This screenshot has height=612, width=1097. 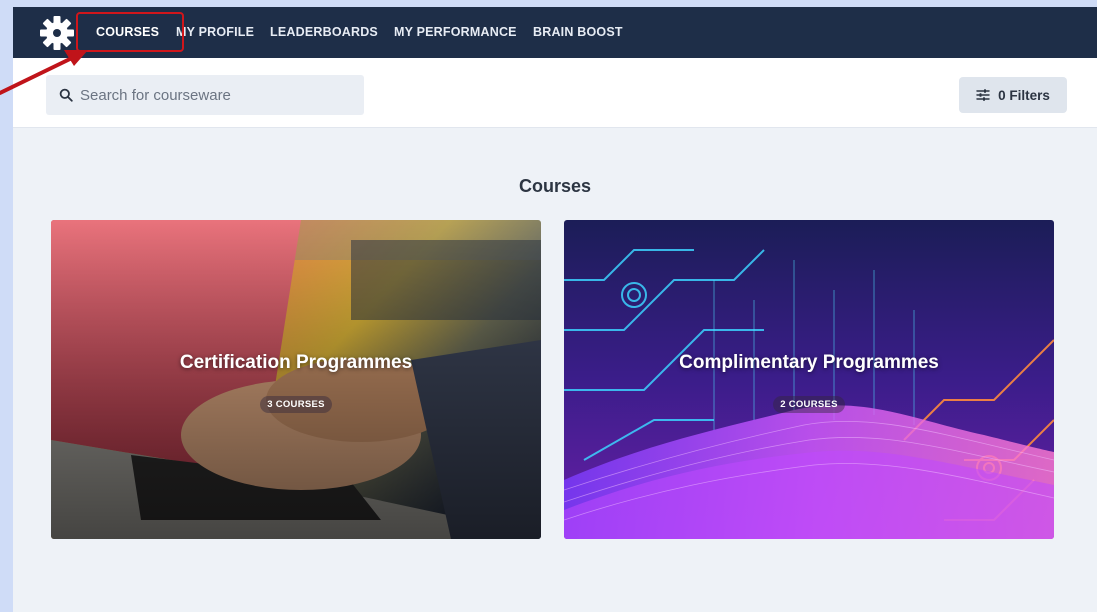 I want to click on section-title: Courses, so click(x=555, y=186).